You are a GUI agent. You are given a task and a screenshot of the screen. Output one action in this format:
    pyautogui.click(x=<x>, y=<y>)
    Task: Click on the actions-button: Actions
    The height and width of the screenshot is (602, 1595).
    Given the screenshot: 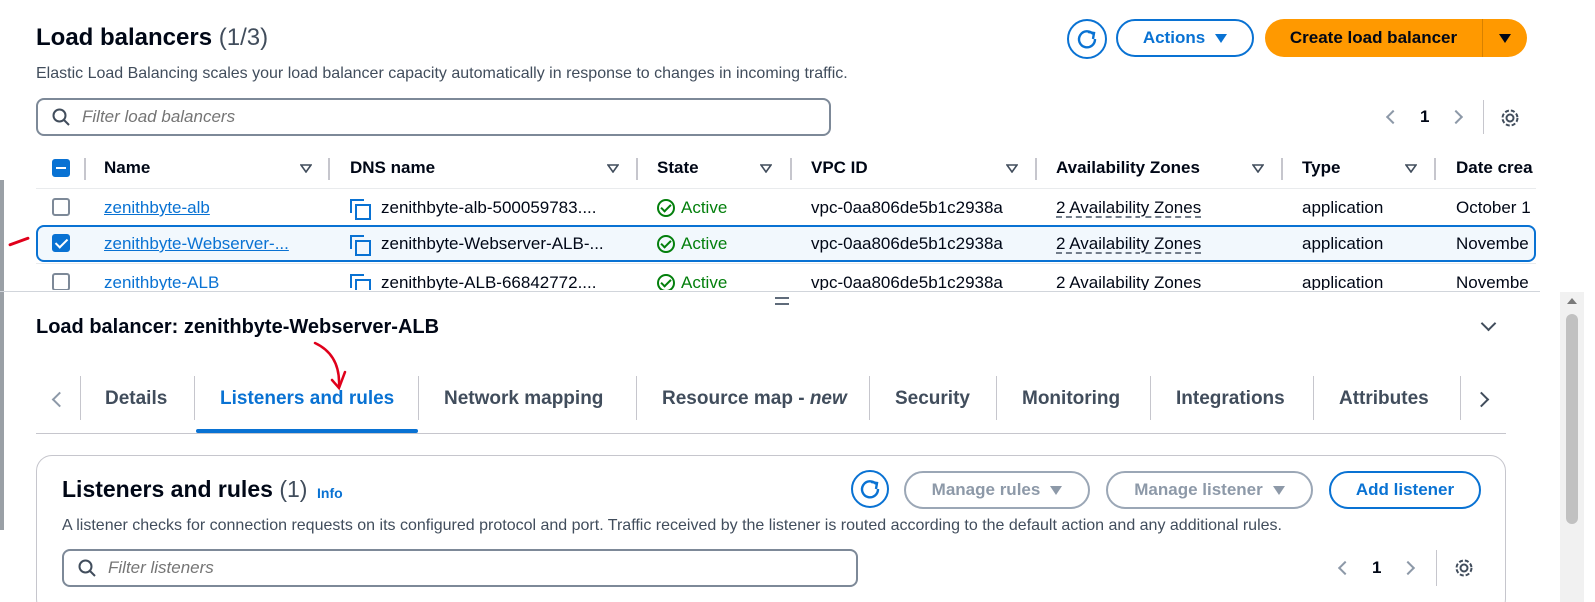 What is the action you would take?
    pyautogui.click(x=1185, y=38)
    